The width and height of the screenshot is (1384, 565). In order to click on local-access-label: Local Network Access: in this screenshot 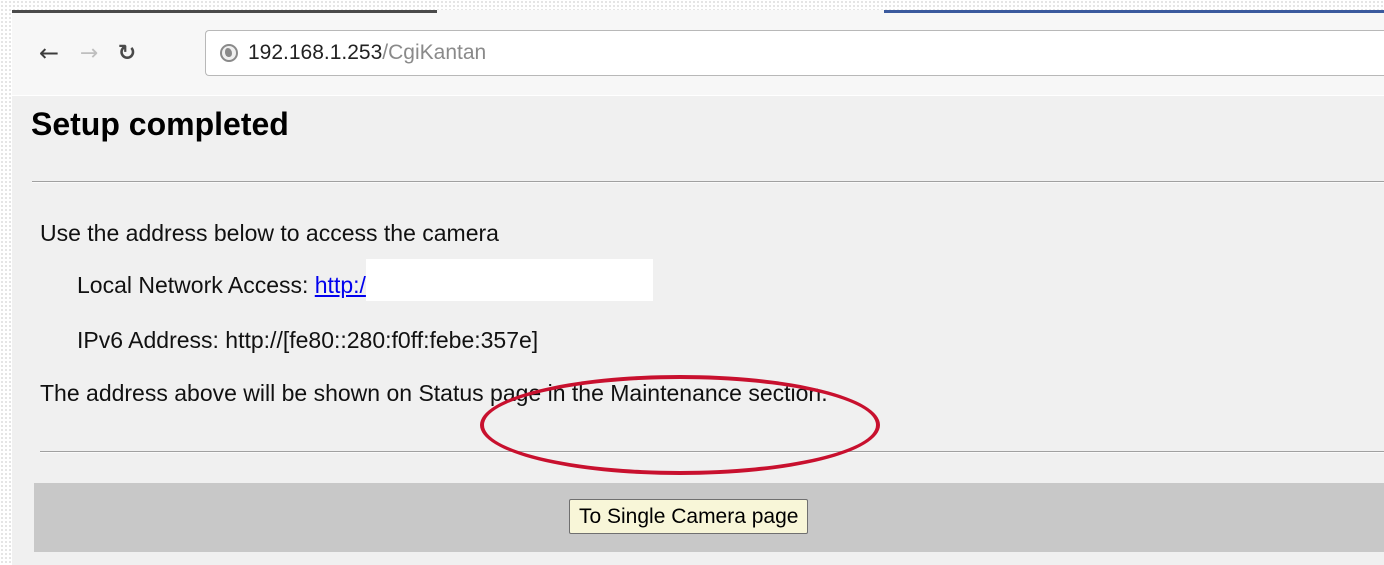, I will do `click(196, 285)`.